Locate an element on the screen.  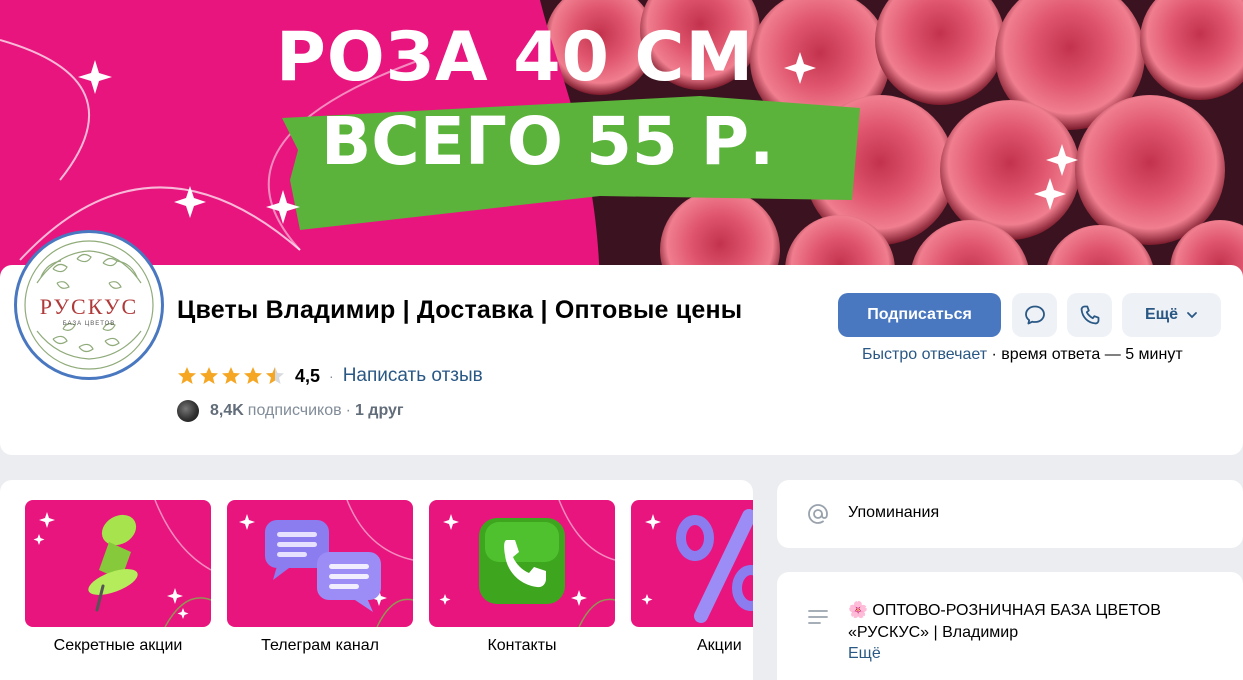
subscribe-button: Подписаться is located at coordinates (919, 315).